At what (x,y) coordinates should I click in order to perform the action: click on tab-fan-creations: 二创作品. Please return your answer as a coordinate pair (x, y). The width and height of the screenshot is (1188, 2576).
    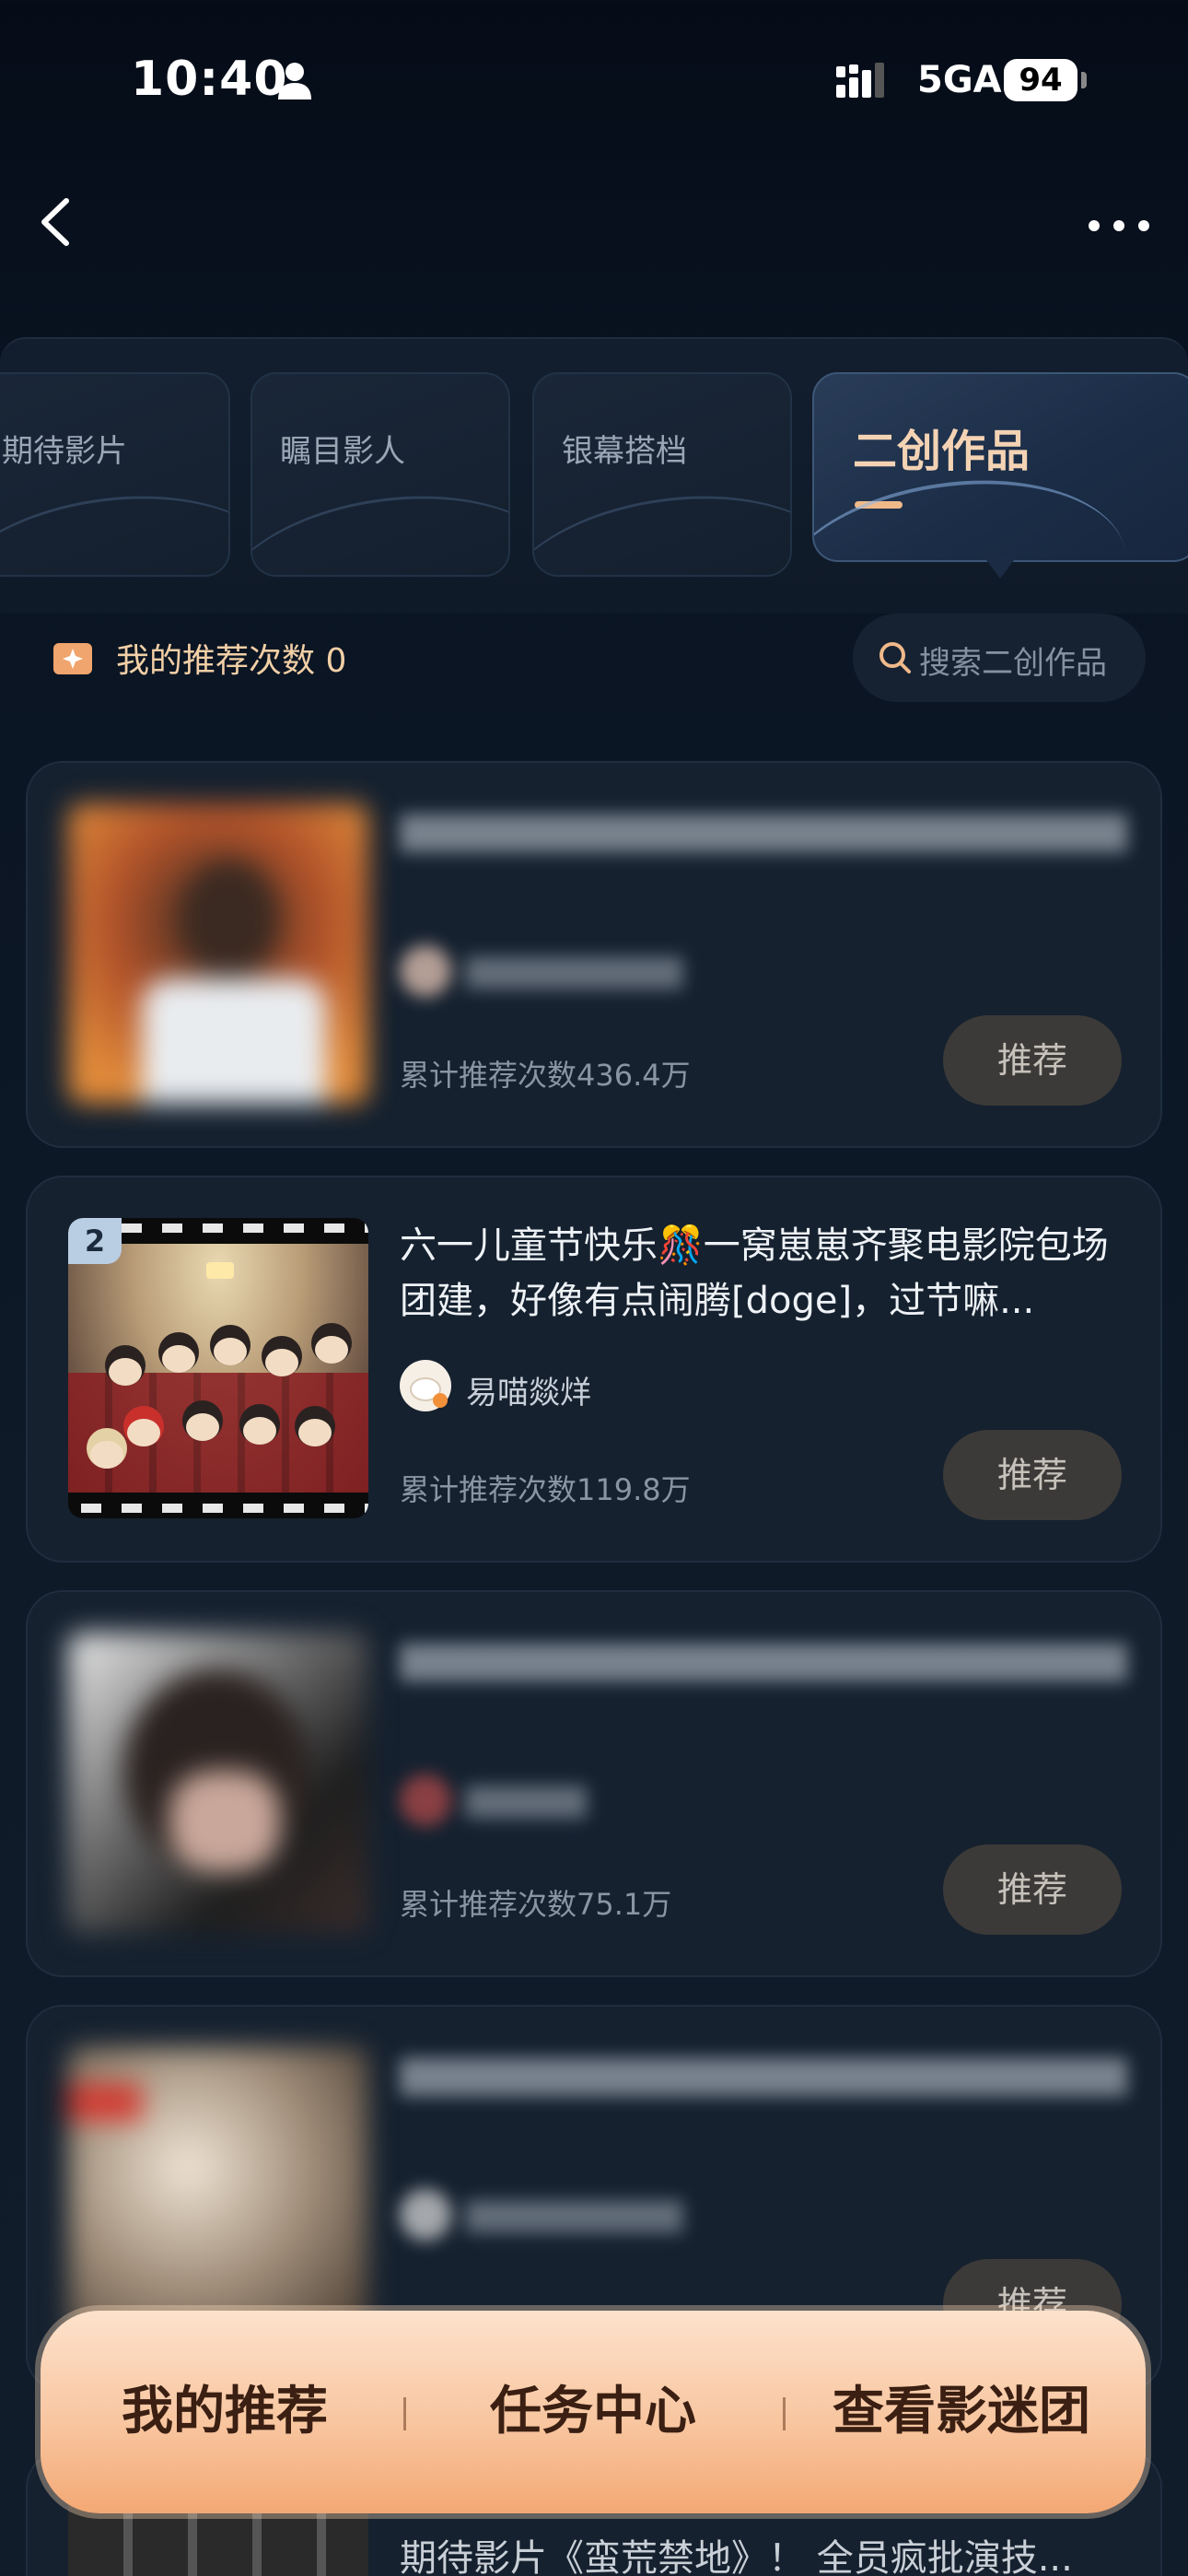
    Looking at the image, I should click on (1000, 467).